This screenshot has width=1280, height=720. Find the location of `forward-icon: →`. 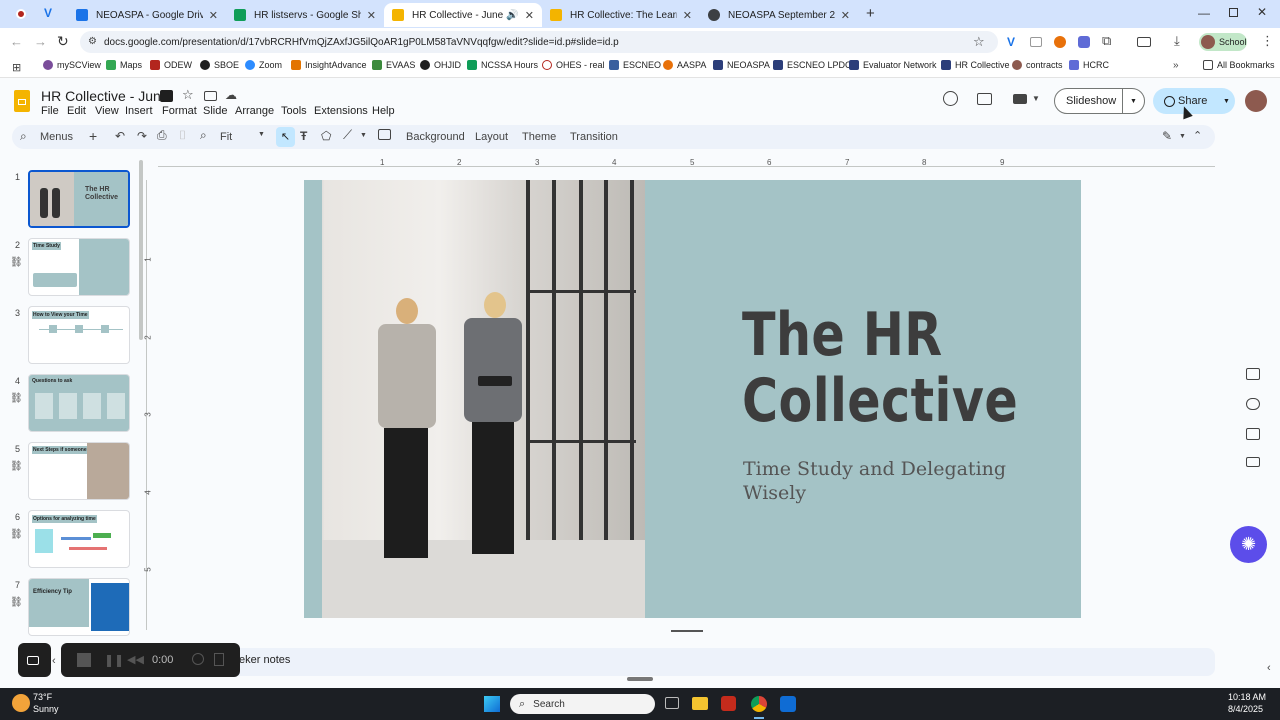

forward-icon: → is located at coordinates (40, 41).